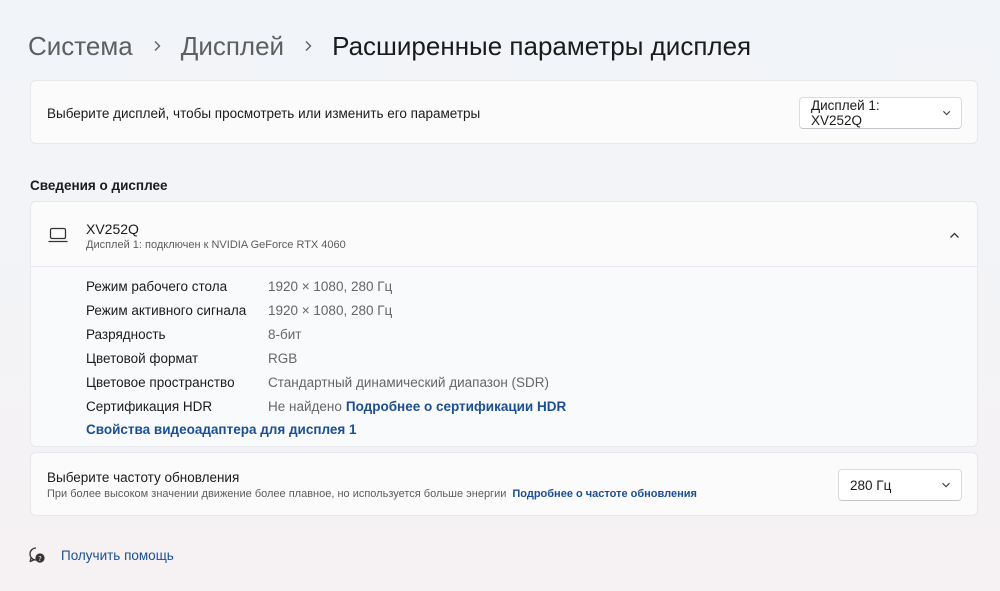 The width and height of the screenshot is (1000, 591). I want to click on monitor-name: XV252Q, so click(112, 229).